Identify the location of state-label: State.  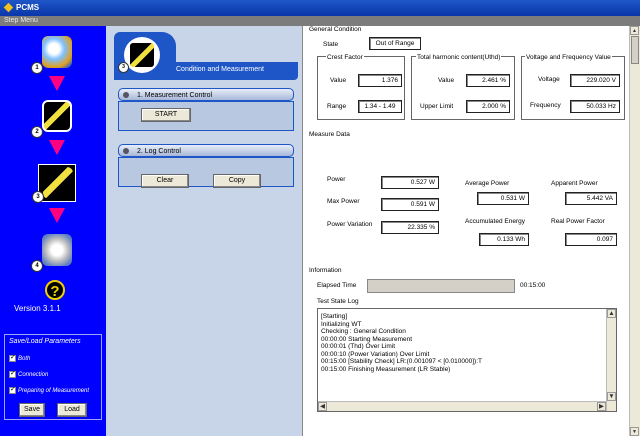
(331, 44).